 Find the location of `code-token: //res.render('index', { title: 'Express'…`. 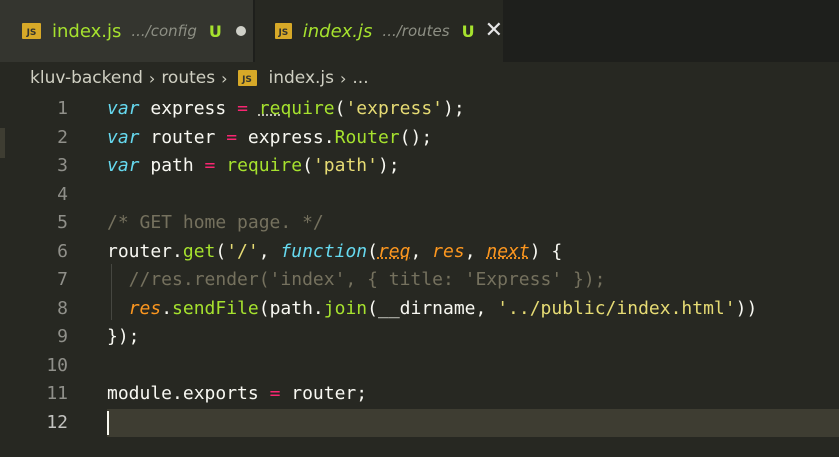

code-token: //res.render('index', { title: 'Express'… is located at coordinates (356, 279).